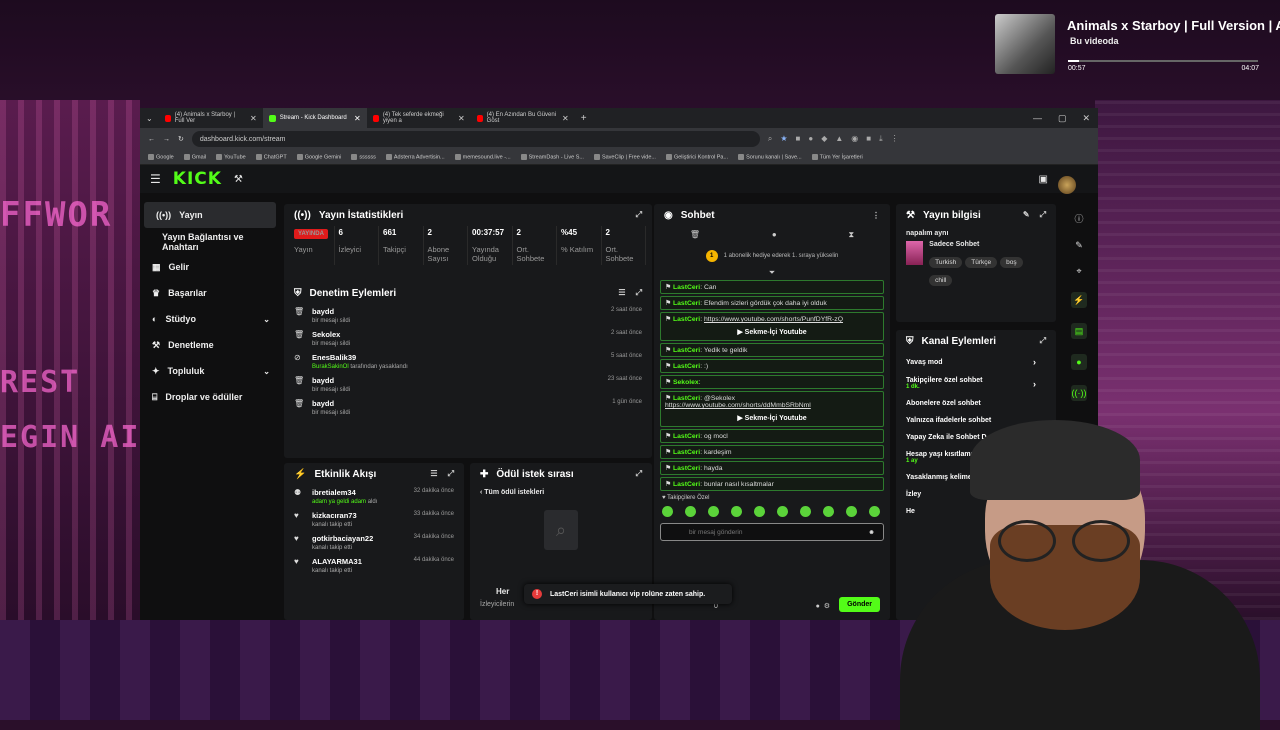 The image size is (1280, 730). Describe the element at coordinates (344, 492) in the screenshot. I see `row-username: ibretialem34` at that location.